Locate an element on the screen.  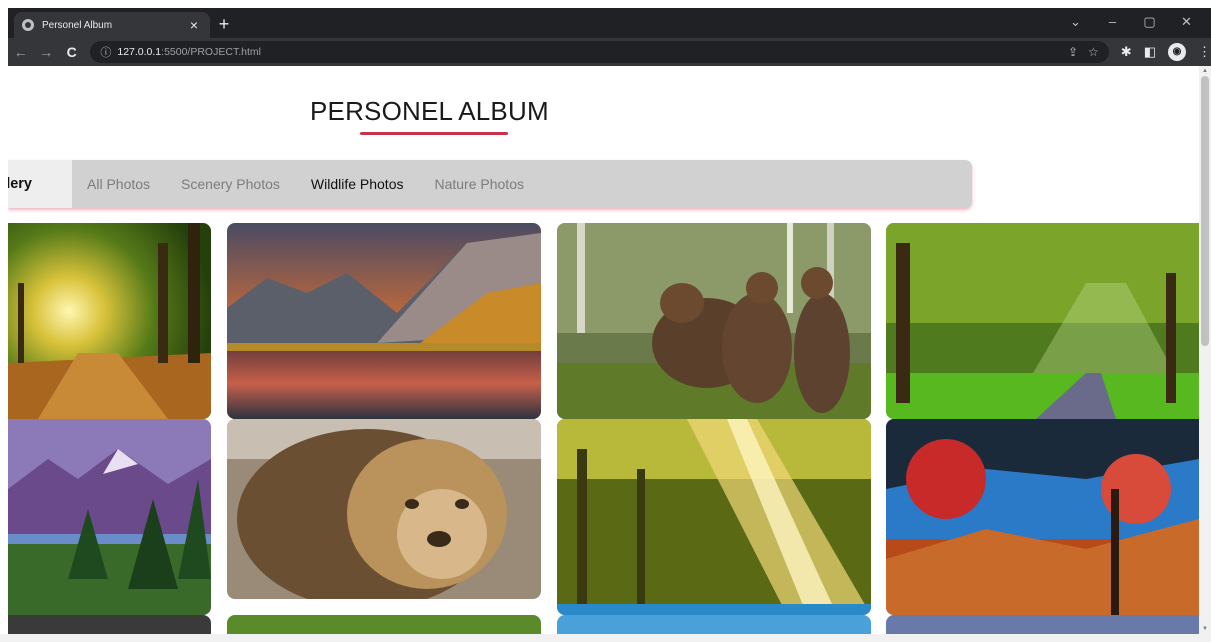
filter-nature-photos: Nature Photos is located at coordinates (479, 184).